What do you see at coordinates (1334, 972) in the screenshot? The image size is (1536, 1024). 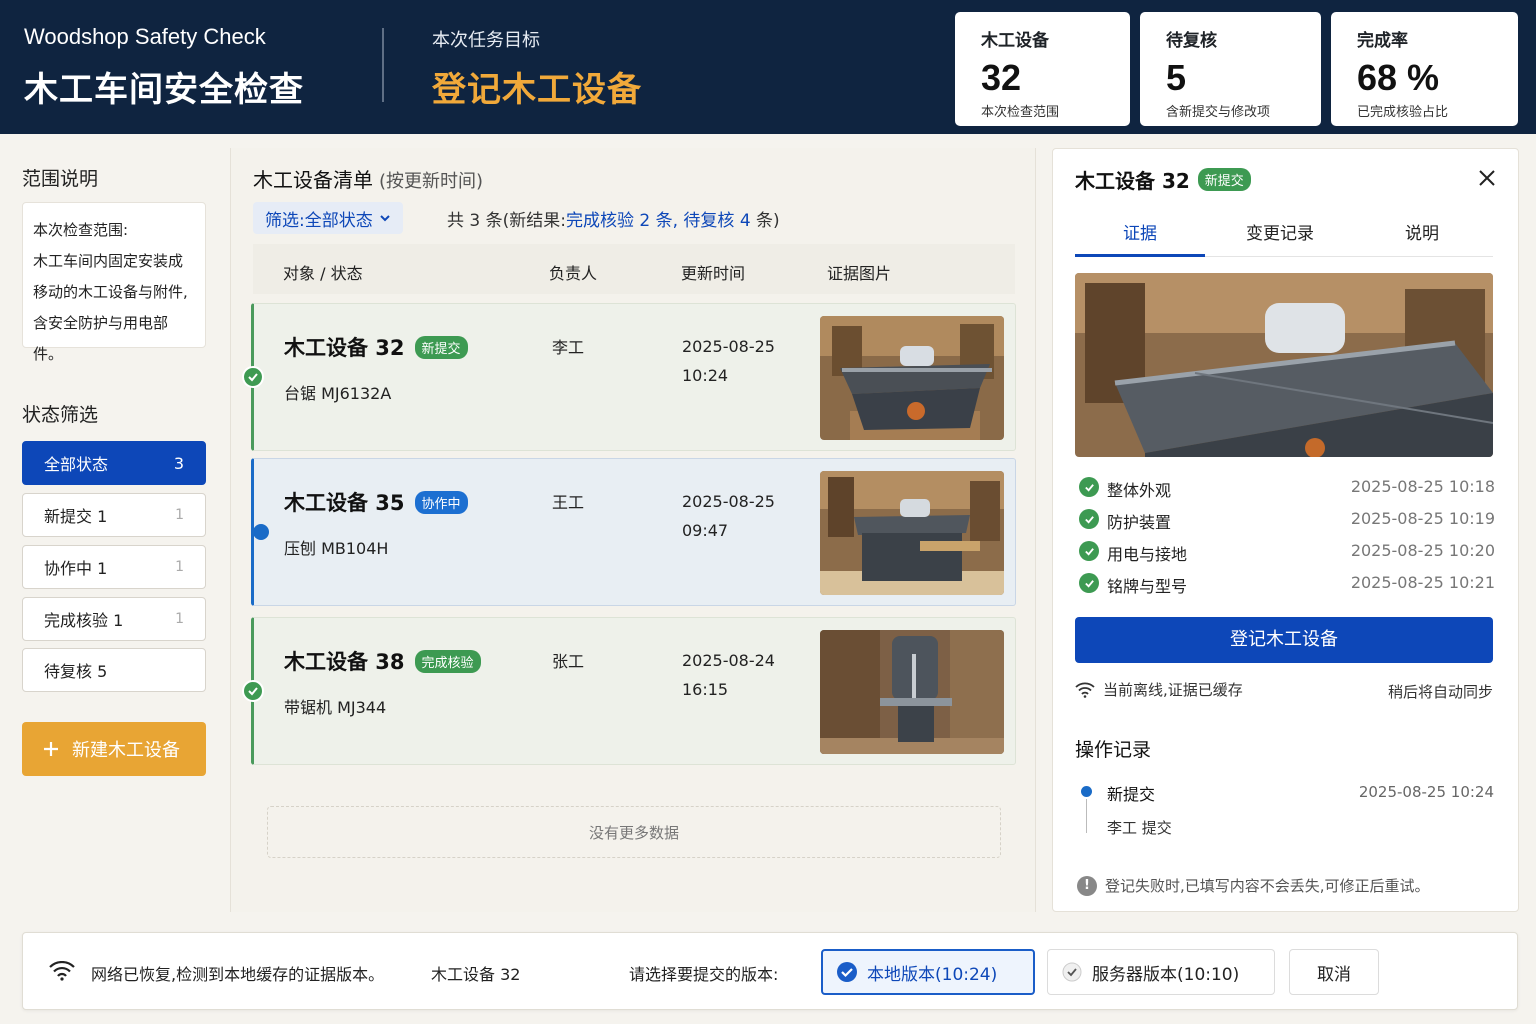 I see `cancel-button: 取消` at bounding box center [1334, 972].